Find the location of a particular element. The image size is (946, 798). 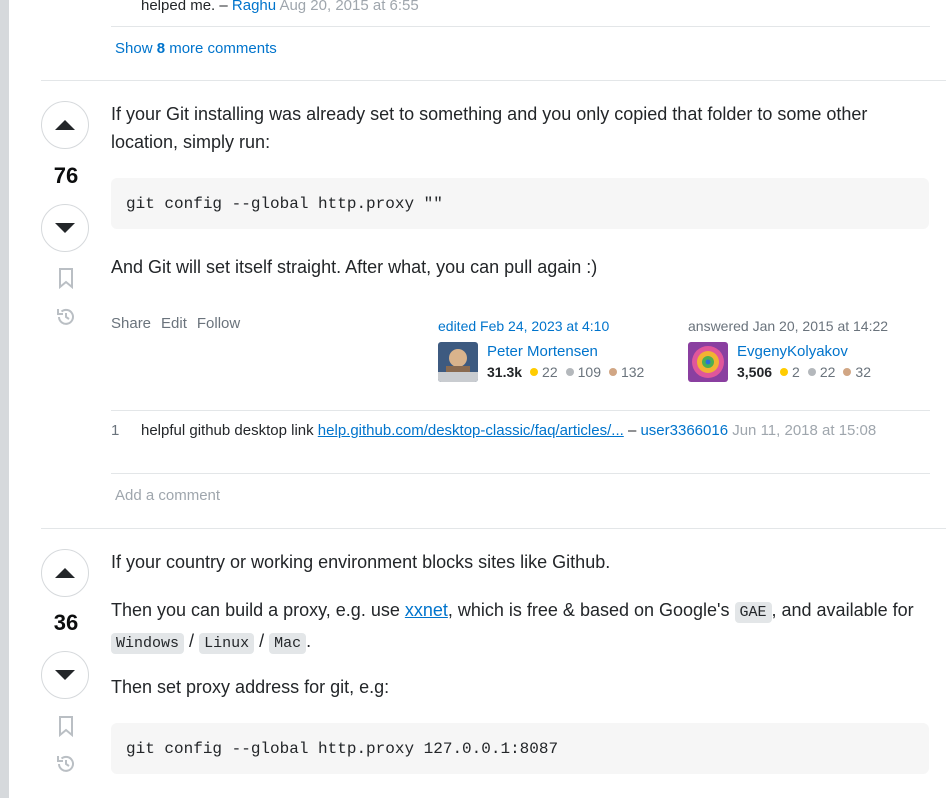

comment-user-link: user3366016 is located at coordinates (684, 430).